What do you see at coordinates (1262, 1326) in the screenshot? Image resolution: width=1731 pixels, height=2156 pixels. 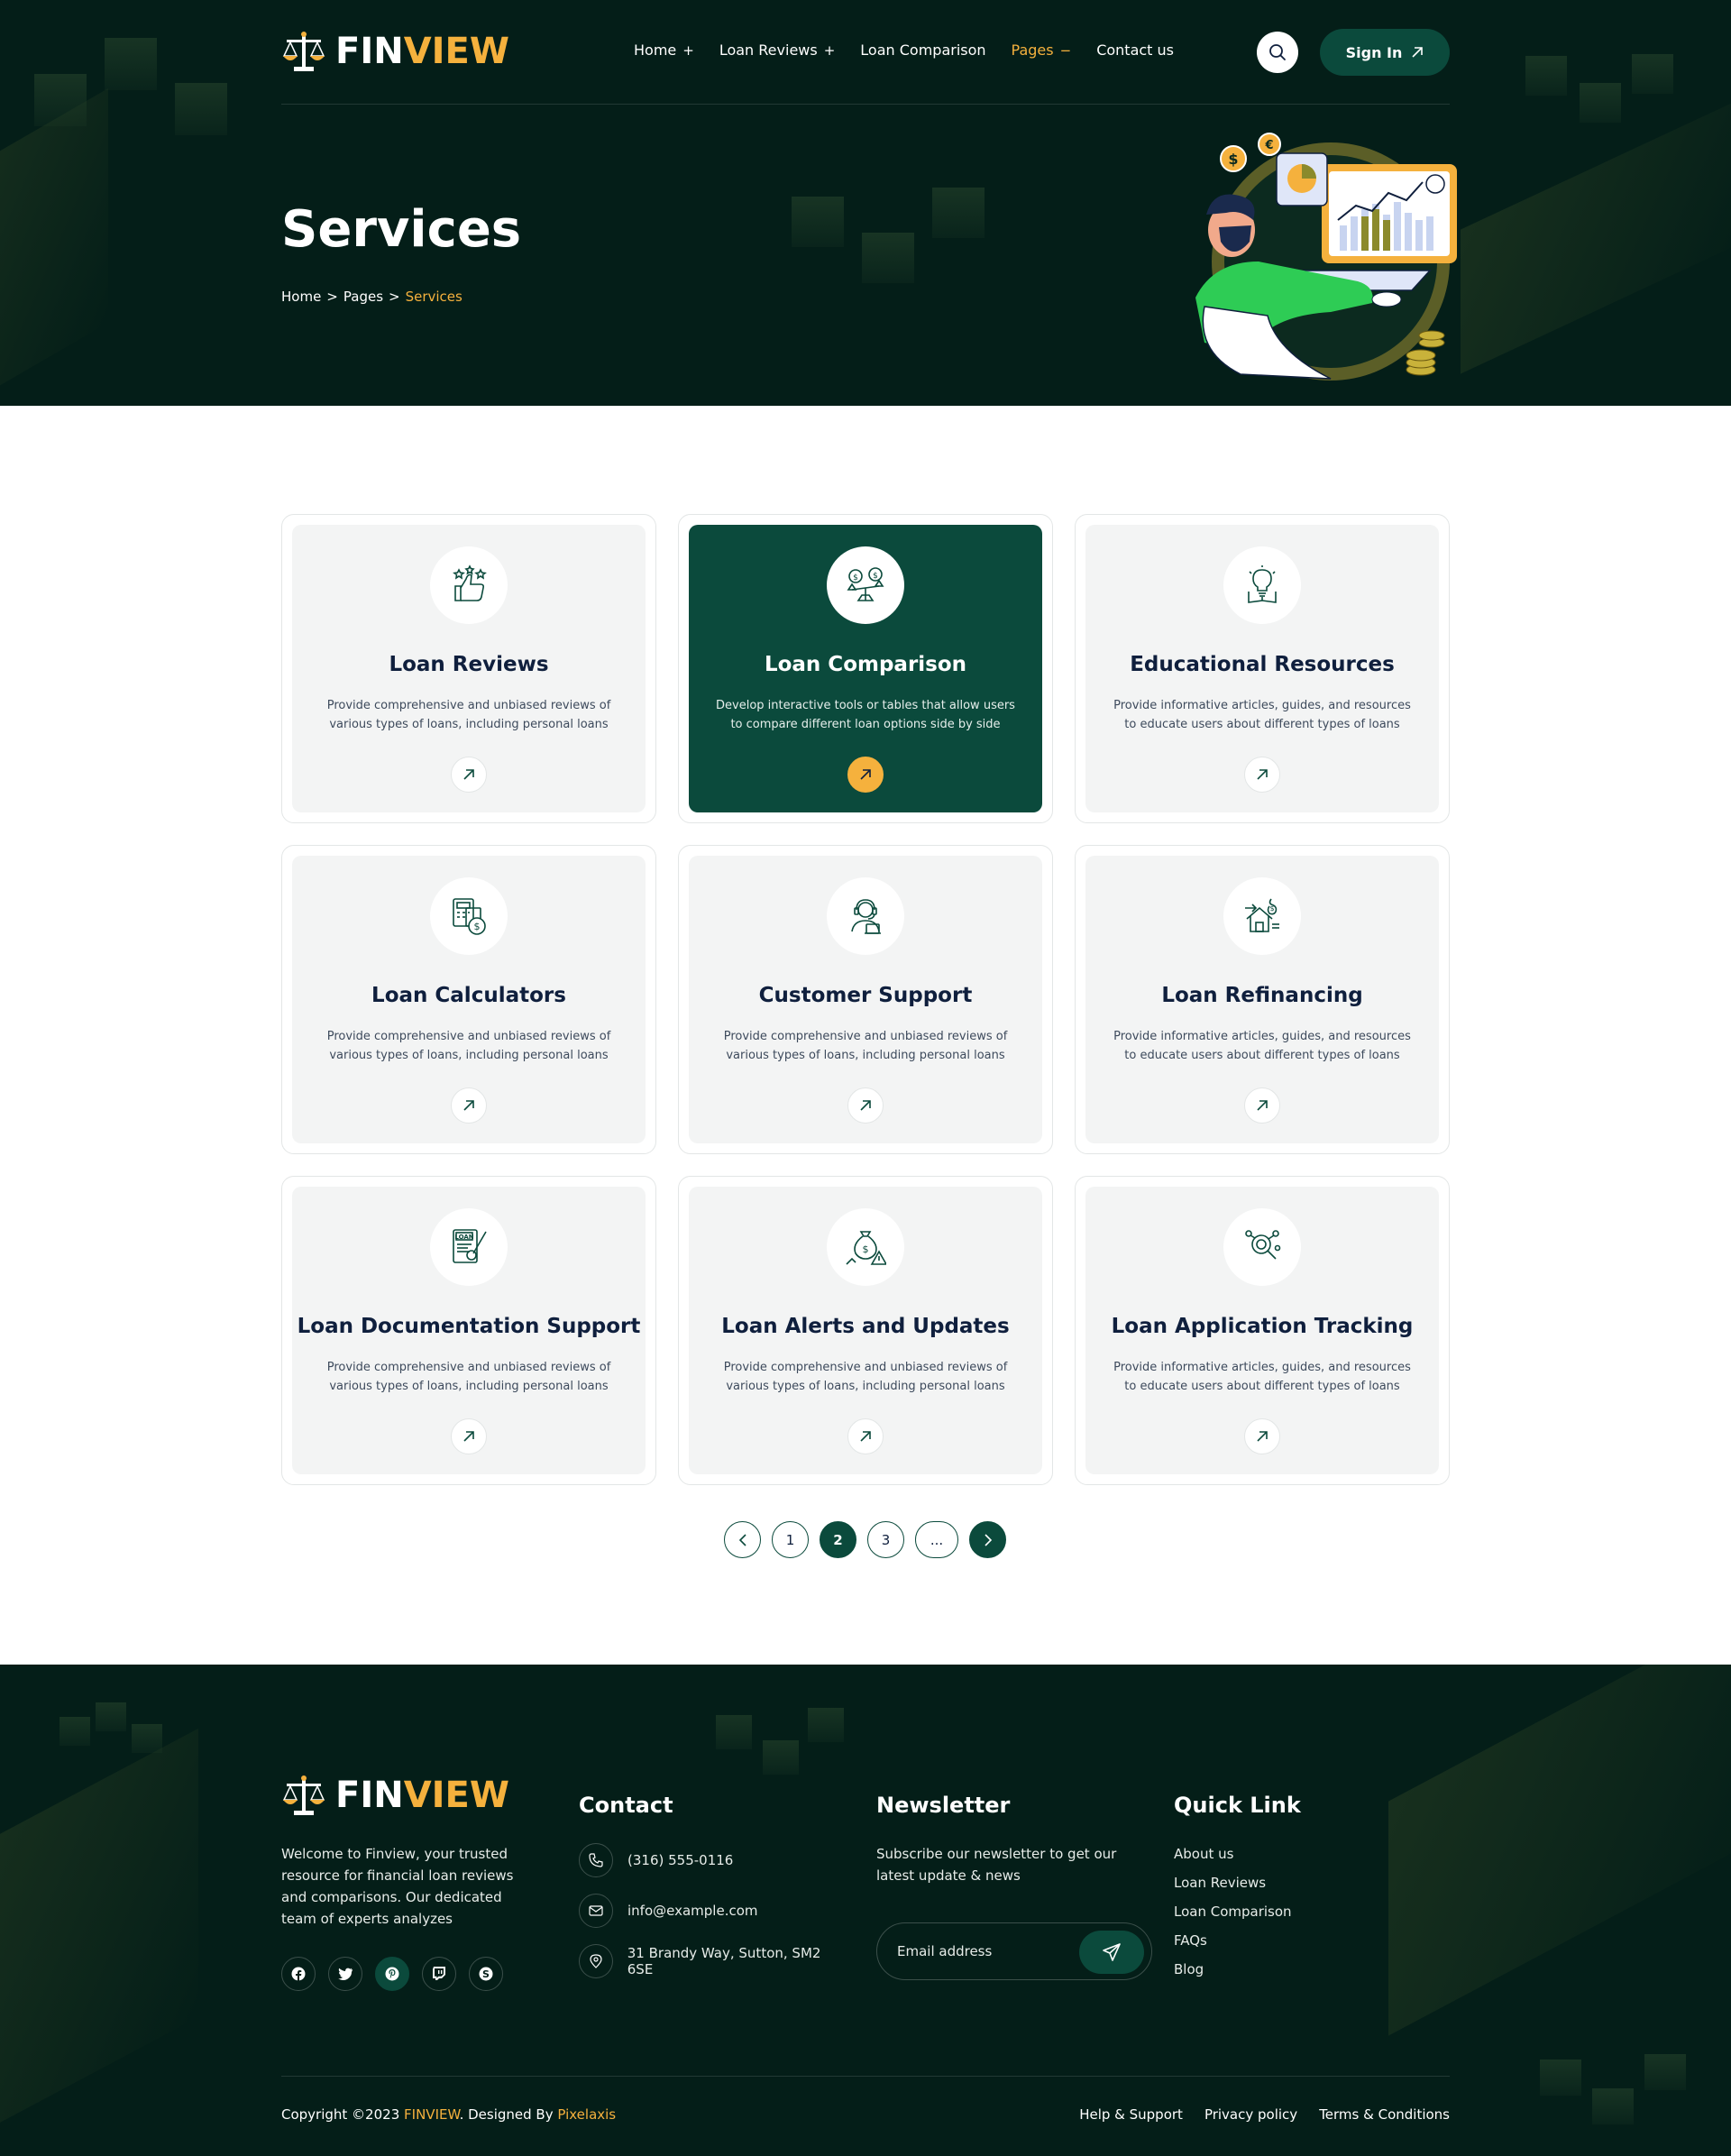 I see `card-title: Loan Application Tracking` at bounding box center [1262, 1326].